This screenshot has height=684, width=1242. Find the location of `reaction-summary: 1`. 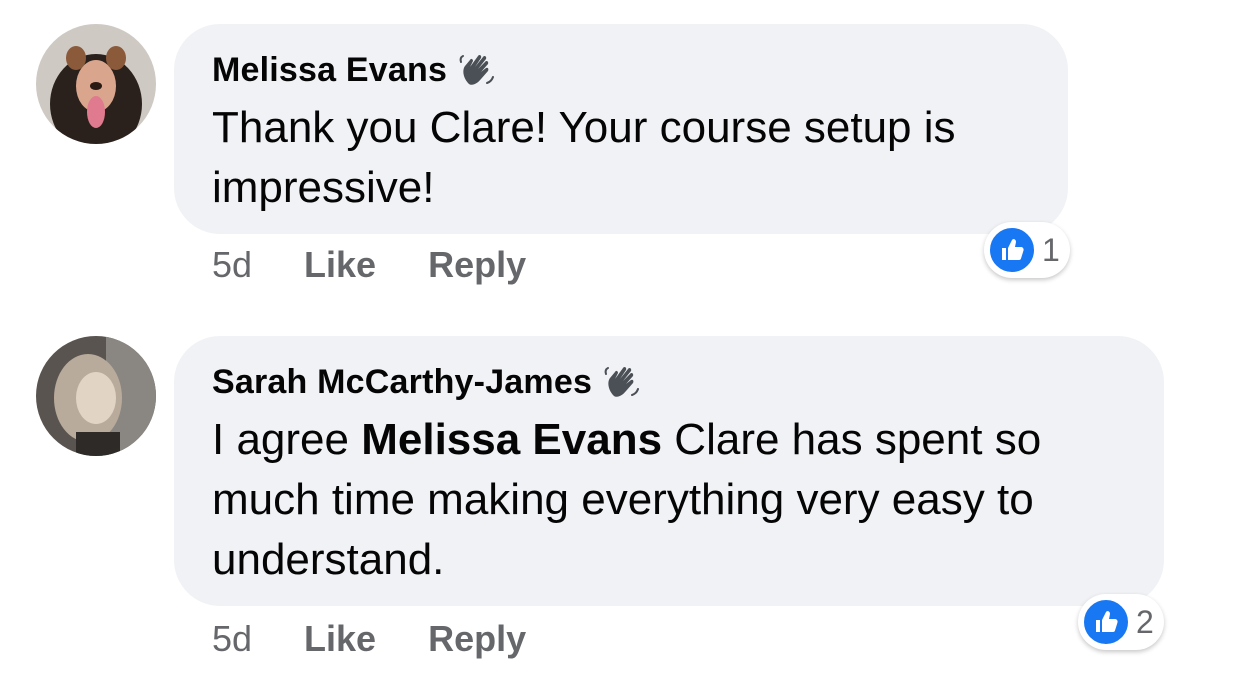

reaction-summary: 1 is located at coordinates (1027, 250).